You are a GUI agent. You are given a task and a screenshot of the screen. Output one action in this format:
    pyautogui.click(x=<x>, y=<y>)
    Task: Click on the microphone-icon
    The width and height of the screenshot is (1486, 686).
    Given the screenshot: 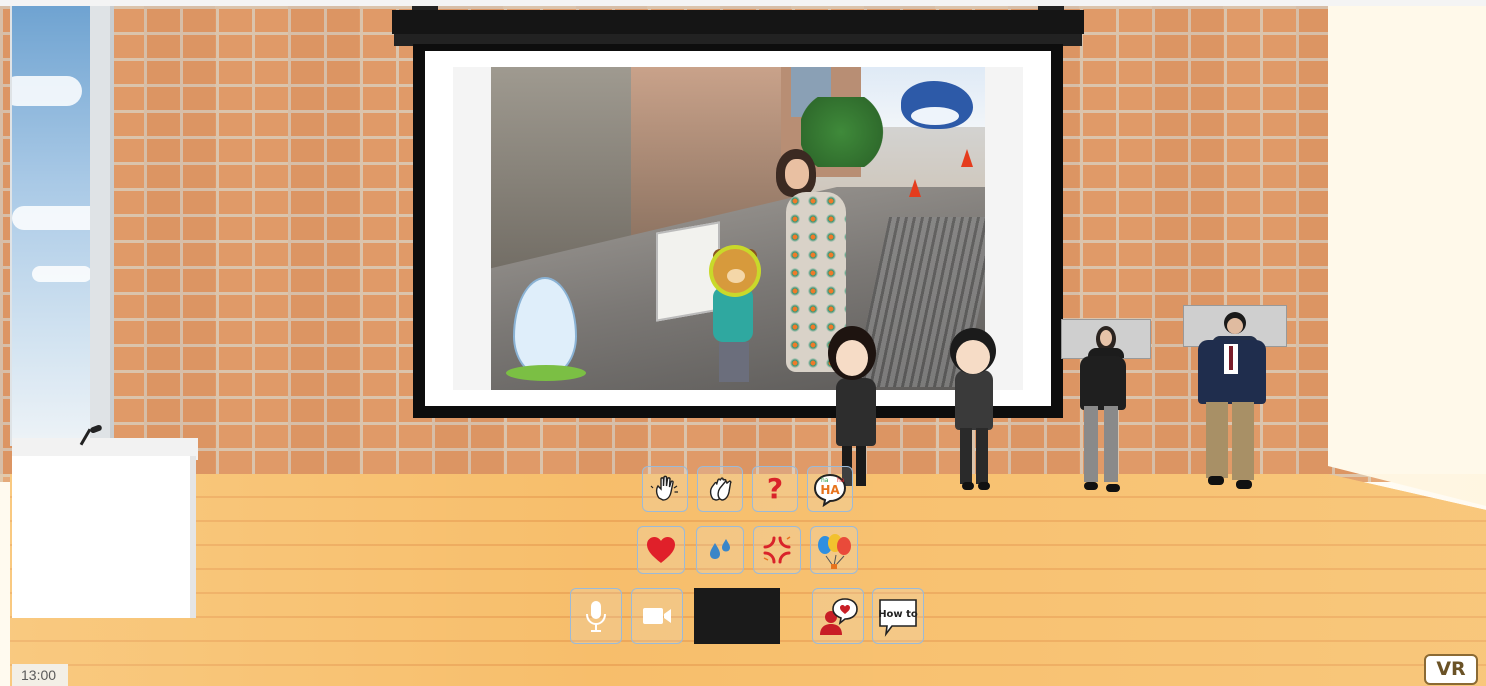 What is the action you would take?
    pyautogui.click(x=596, y=616)
    